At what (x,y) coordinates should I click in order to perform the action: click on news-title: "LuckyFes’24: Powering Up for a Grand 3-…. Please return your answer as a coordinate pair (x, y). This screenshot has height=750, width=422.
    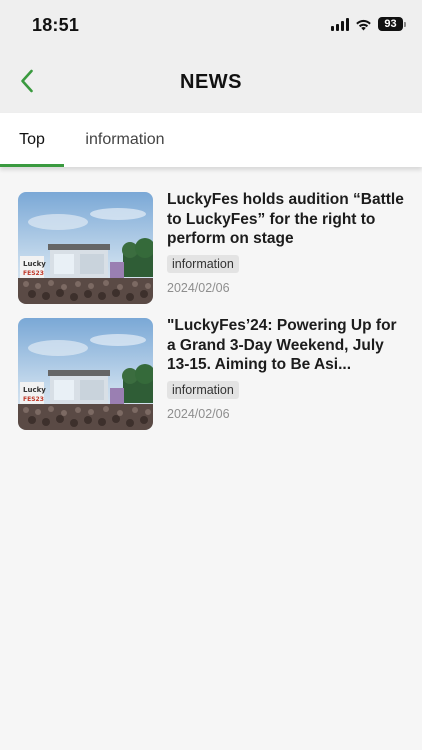
    Looking at the image, I should click on (282, 345).